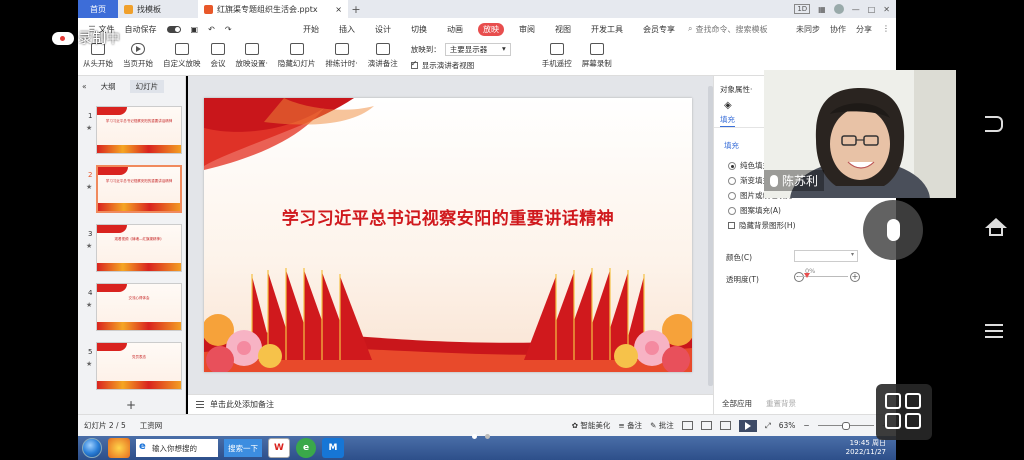 The height and width of the screenshot is (460, 1024). What do you see at coordinates (781, 403) in the screenshot?
I see `reset-background-button: 重置背景` at bounding box center [781, 403].